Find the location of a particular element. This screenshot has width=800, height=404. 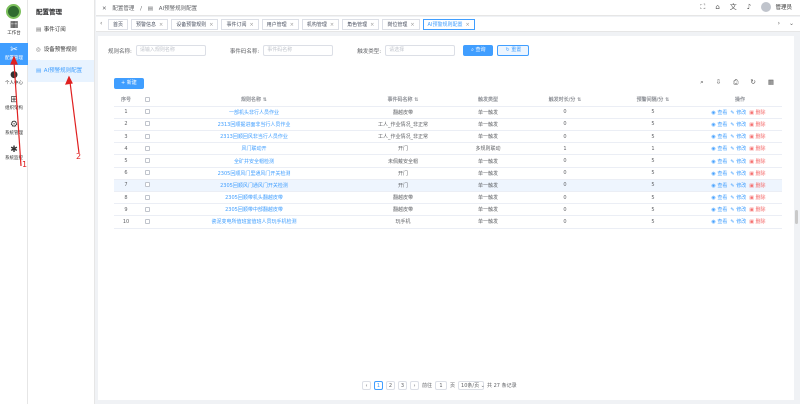

annotation-label-1: 1 is located at coordinates (25, 164).